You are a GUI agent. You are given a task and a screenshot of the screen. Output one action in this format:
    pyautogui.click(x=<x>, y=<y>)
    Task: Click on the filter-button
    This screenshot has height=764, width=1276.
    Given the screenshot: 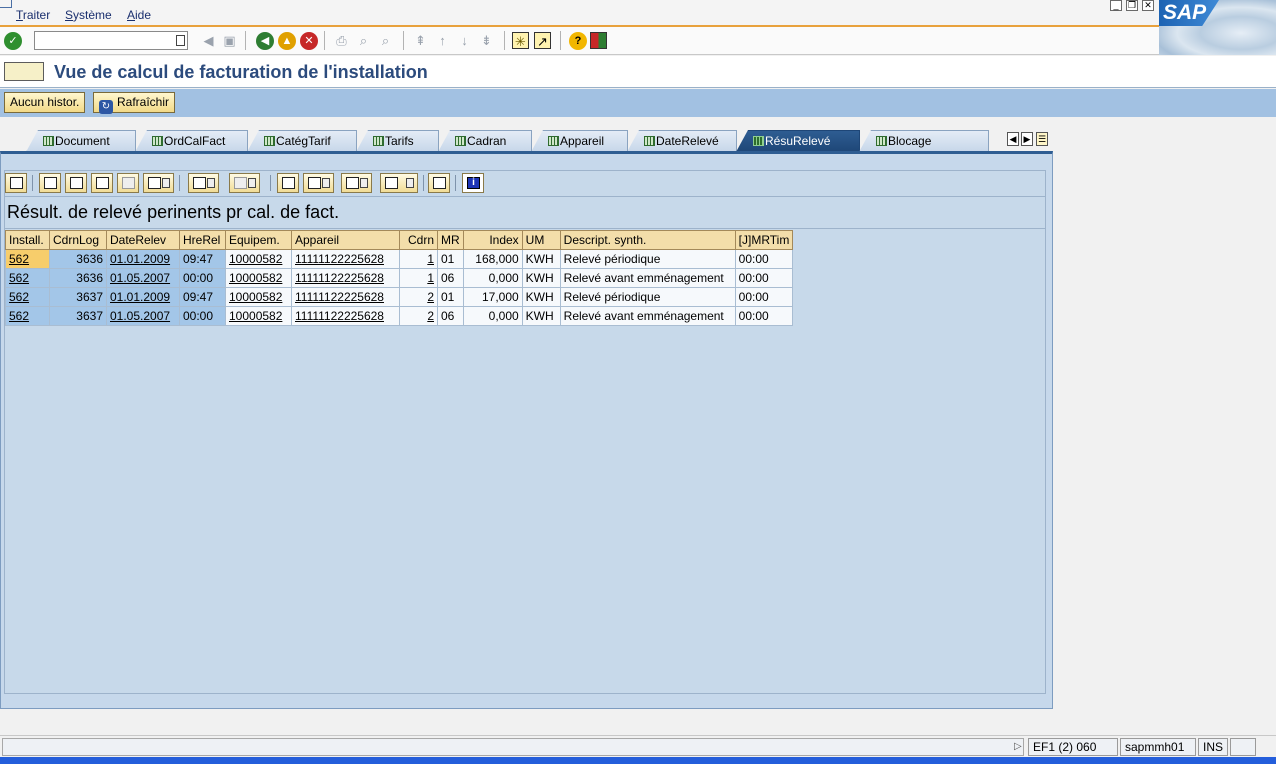 What is the action you would take?
    pyautogui.click(x=158, y=183)
    